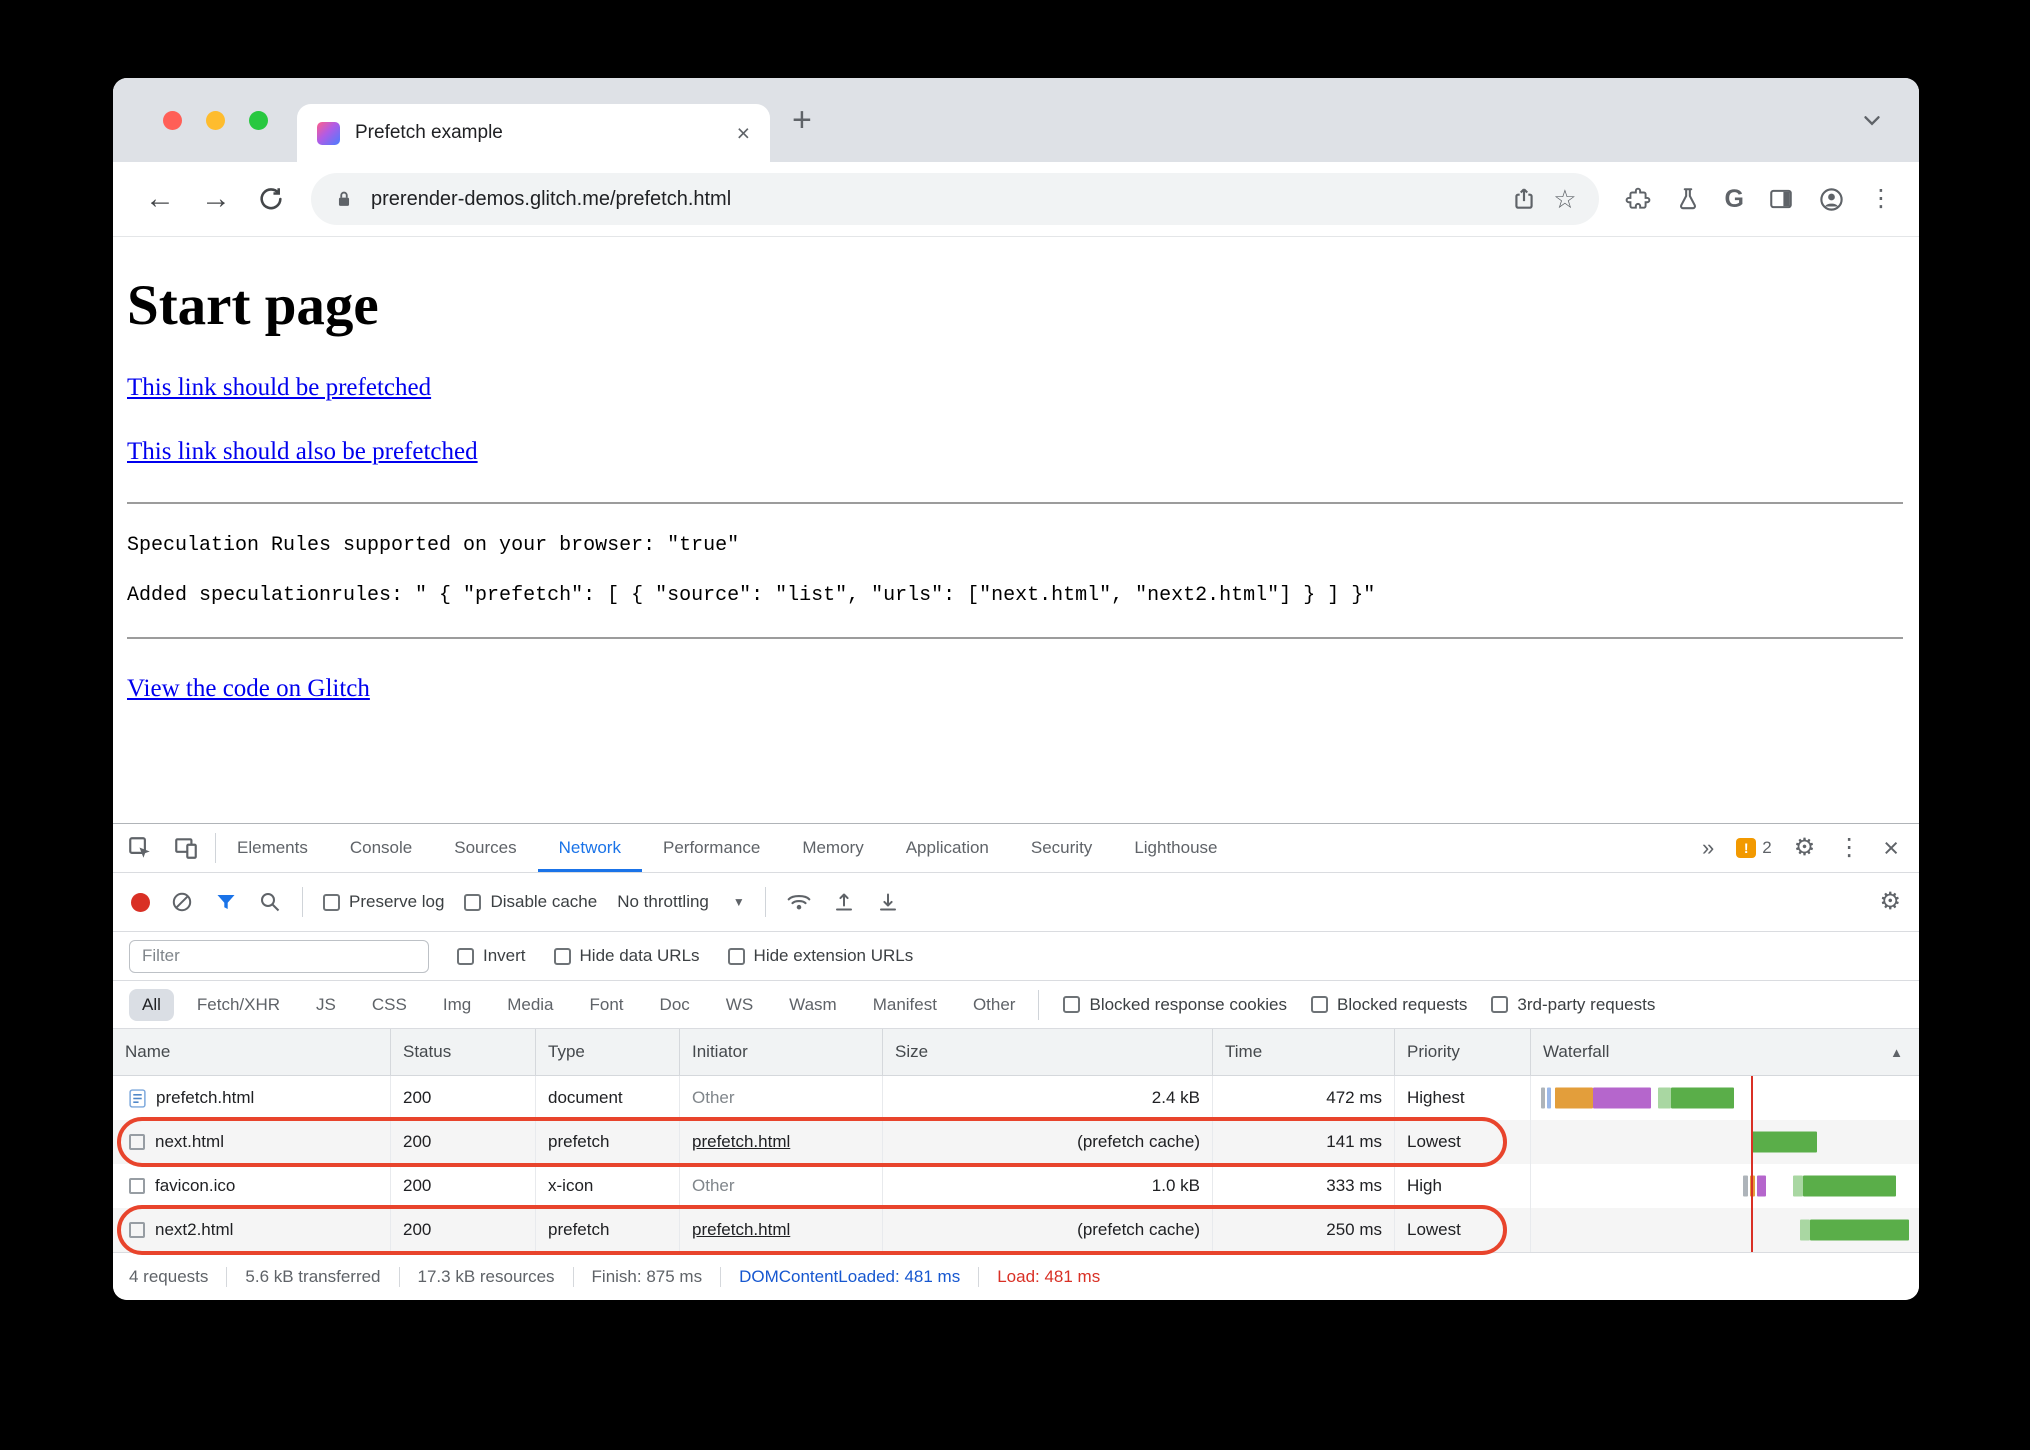  I want to click on more-tabs-icon: », so click(1708, 848).